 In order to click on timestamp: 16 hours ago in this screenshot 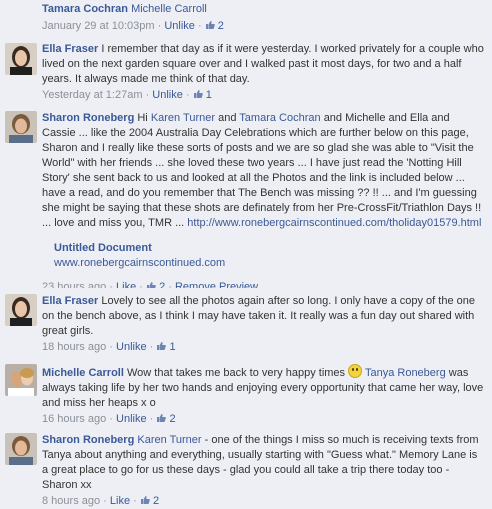, I will do `click(74, 419)`.